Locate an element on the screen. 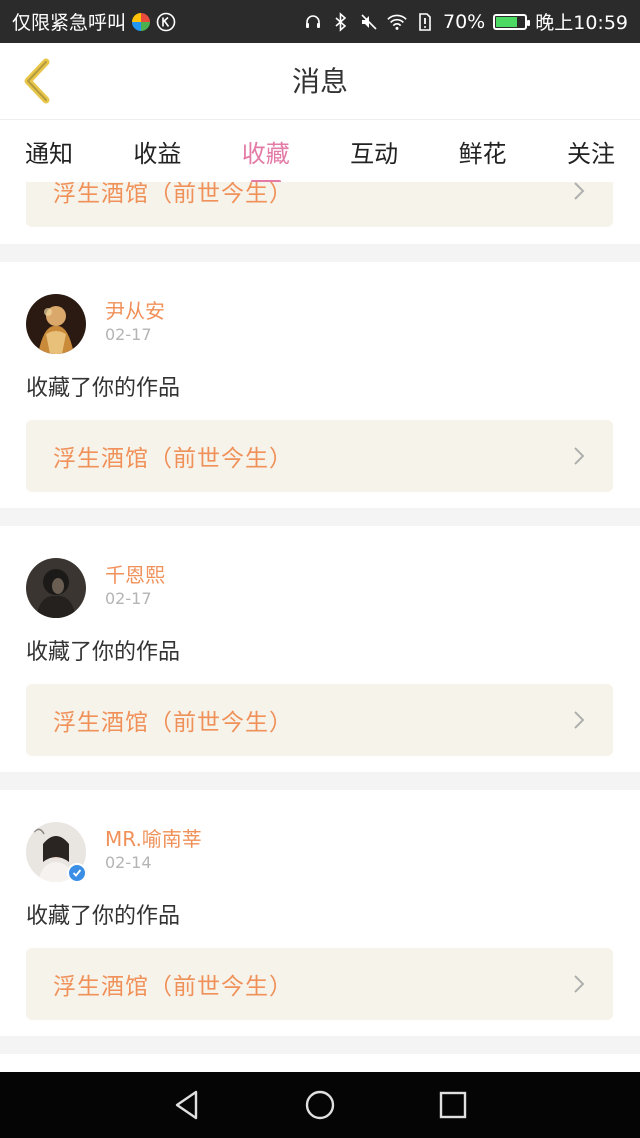 The width and height of the screenshot is (640, 1138). tab-bar: 通知 收益 收藏 互动 鲜花 关注 is located at coordinates (320, 151).